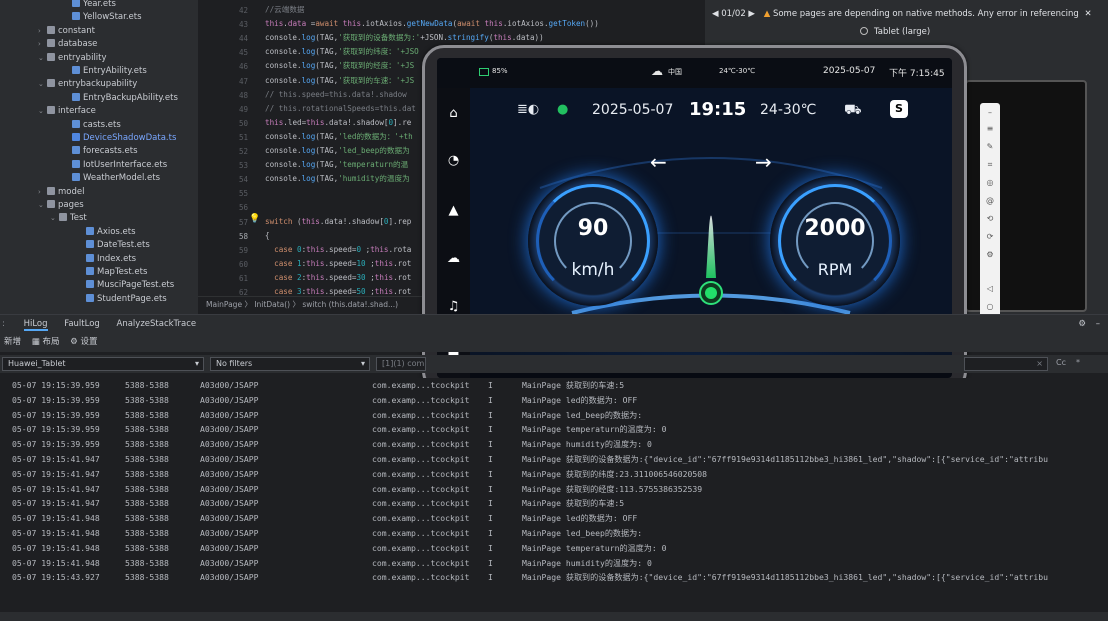 The height and width of the screenshot is (621, 1108). I want to click on log-message: MainPage temperaturn的温度为: 0, so click(594, 547).